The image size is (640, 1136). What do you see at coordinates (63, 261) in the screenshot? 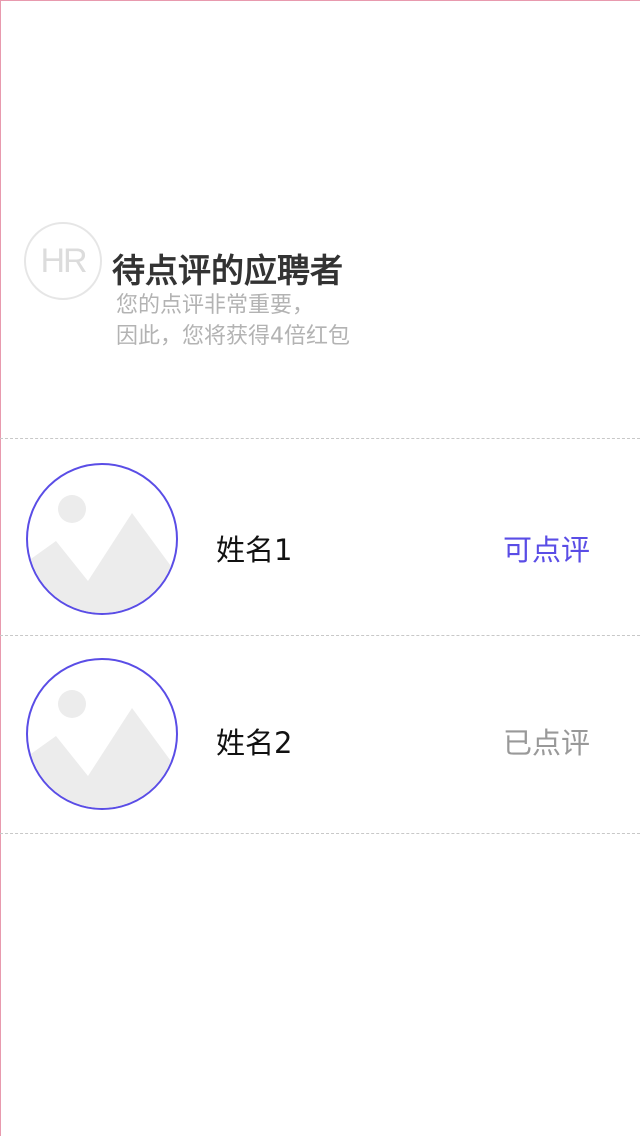
I see `hr-logo-icon: HR` at bounding box center [63, 261].